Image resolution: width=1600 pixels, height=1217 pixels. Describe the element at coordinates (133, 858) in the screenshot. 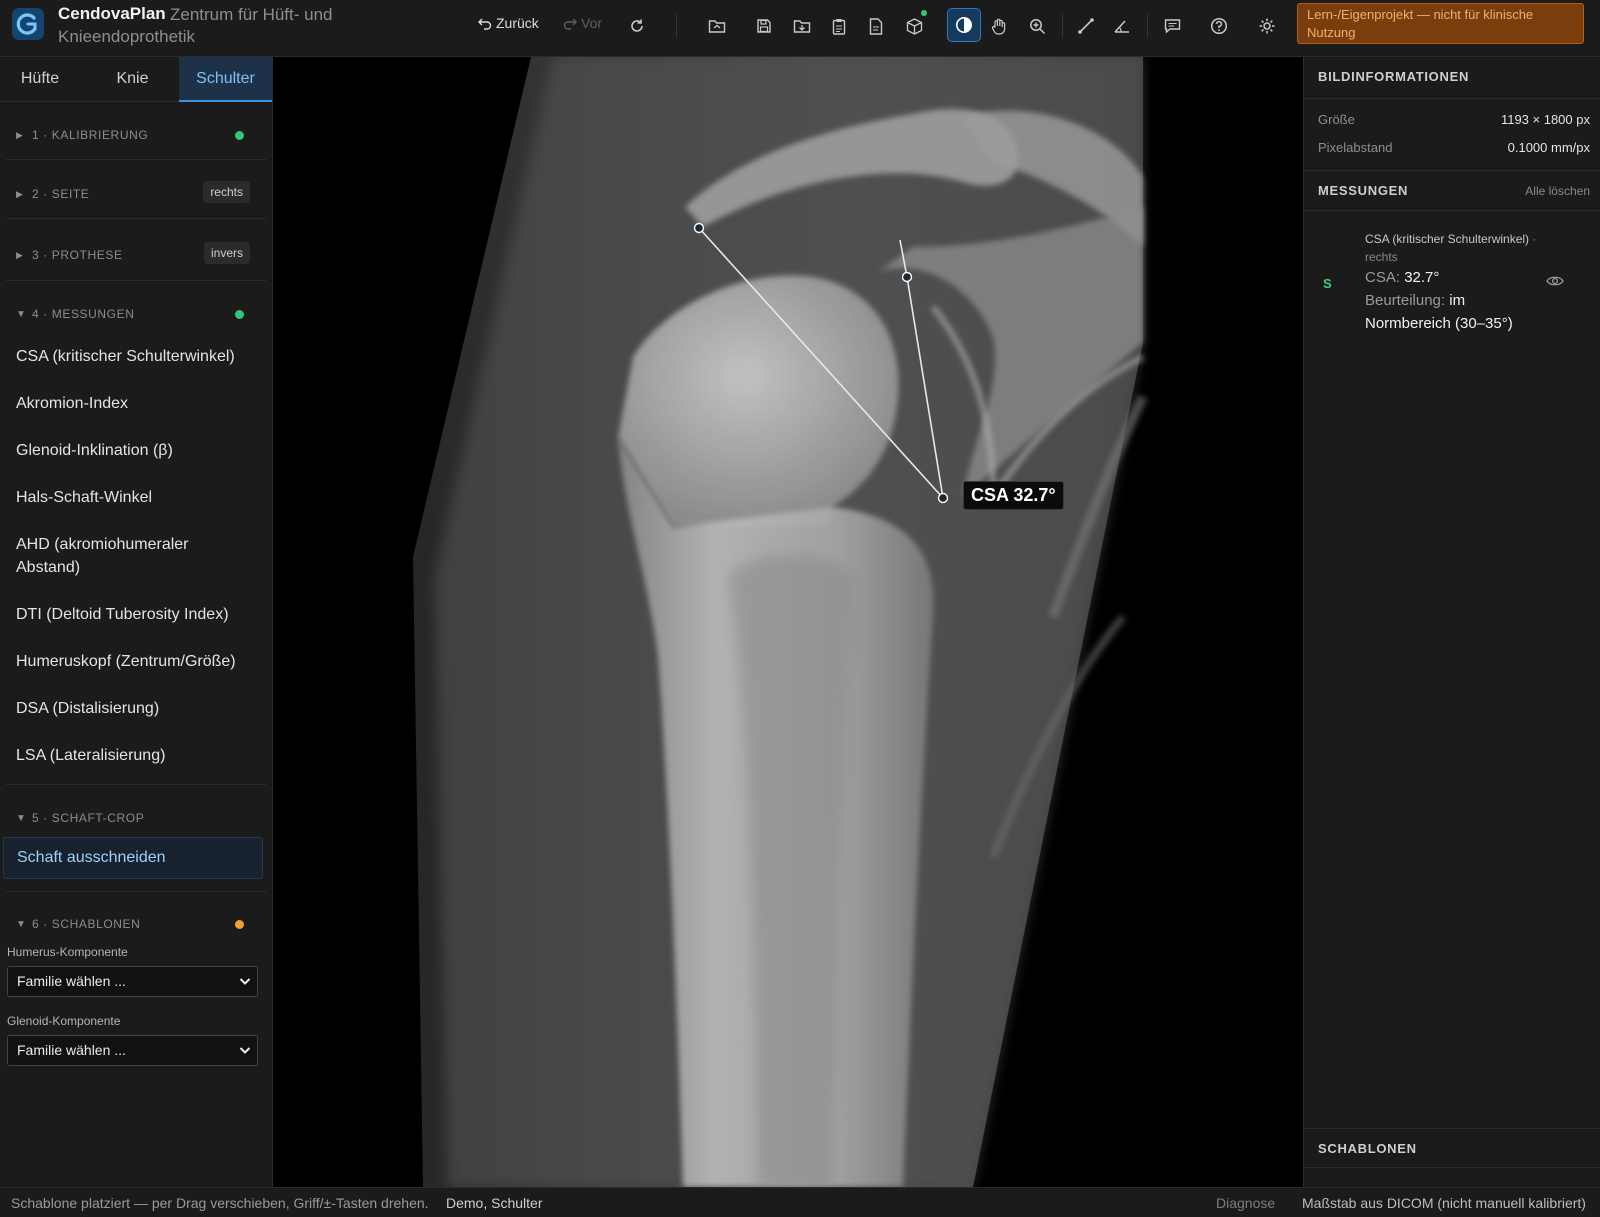

I see `crop-shaft-button: Schaft ausschneiden` at that location.